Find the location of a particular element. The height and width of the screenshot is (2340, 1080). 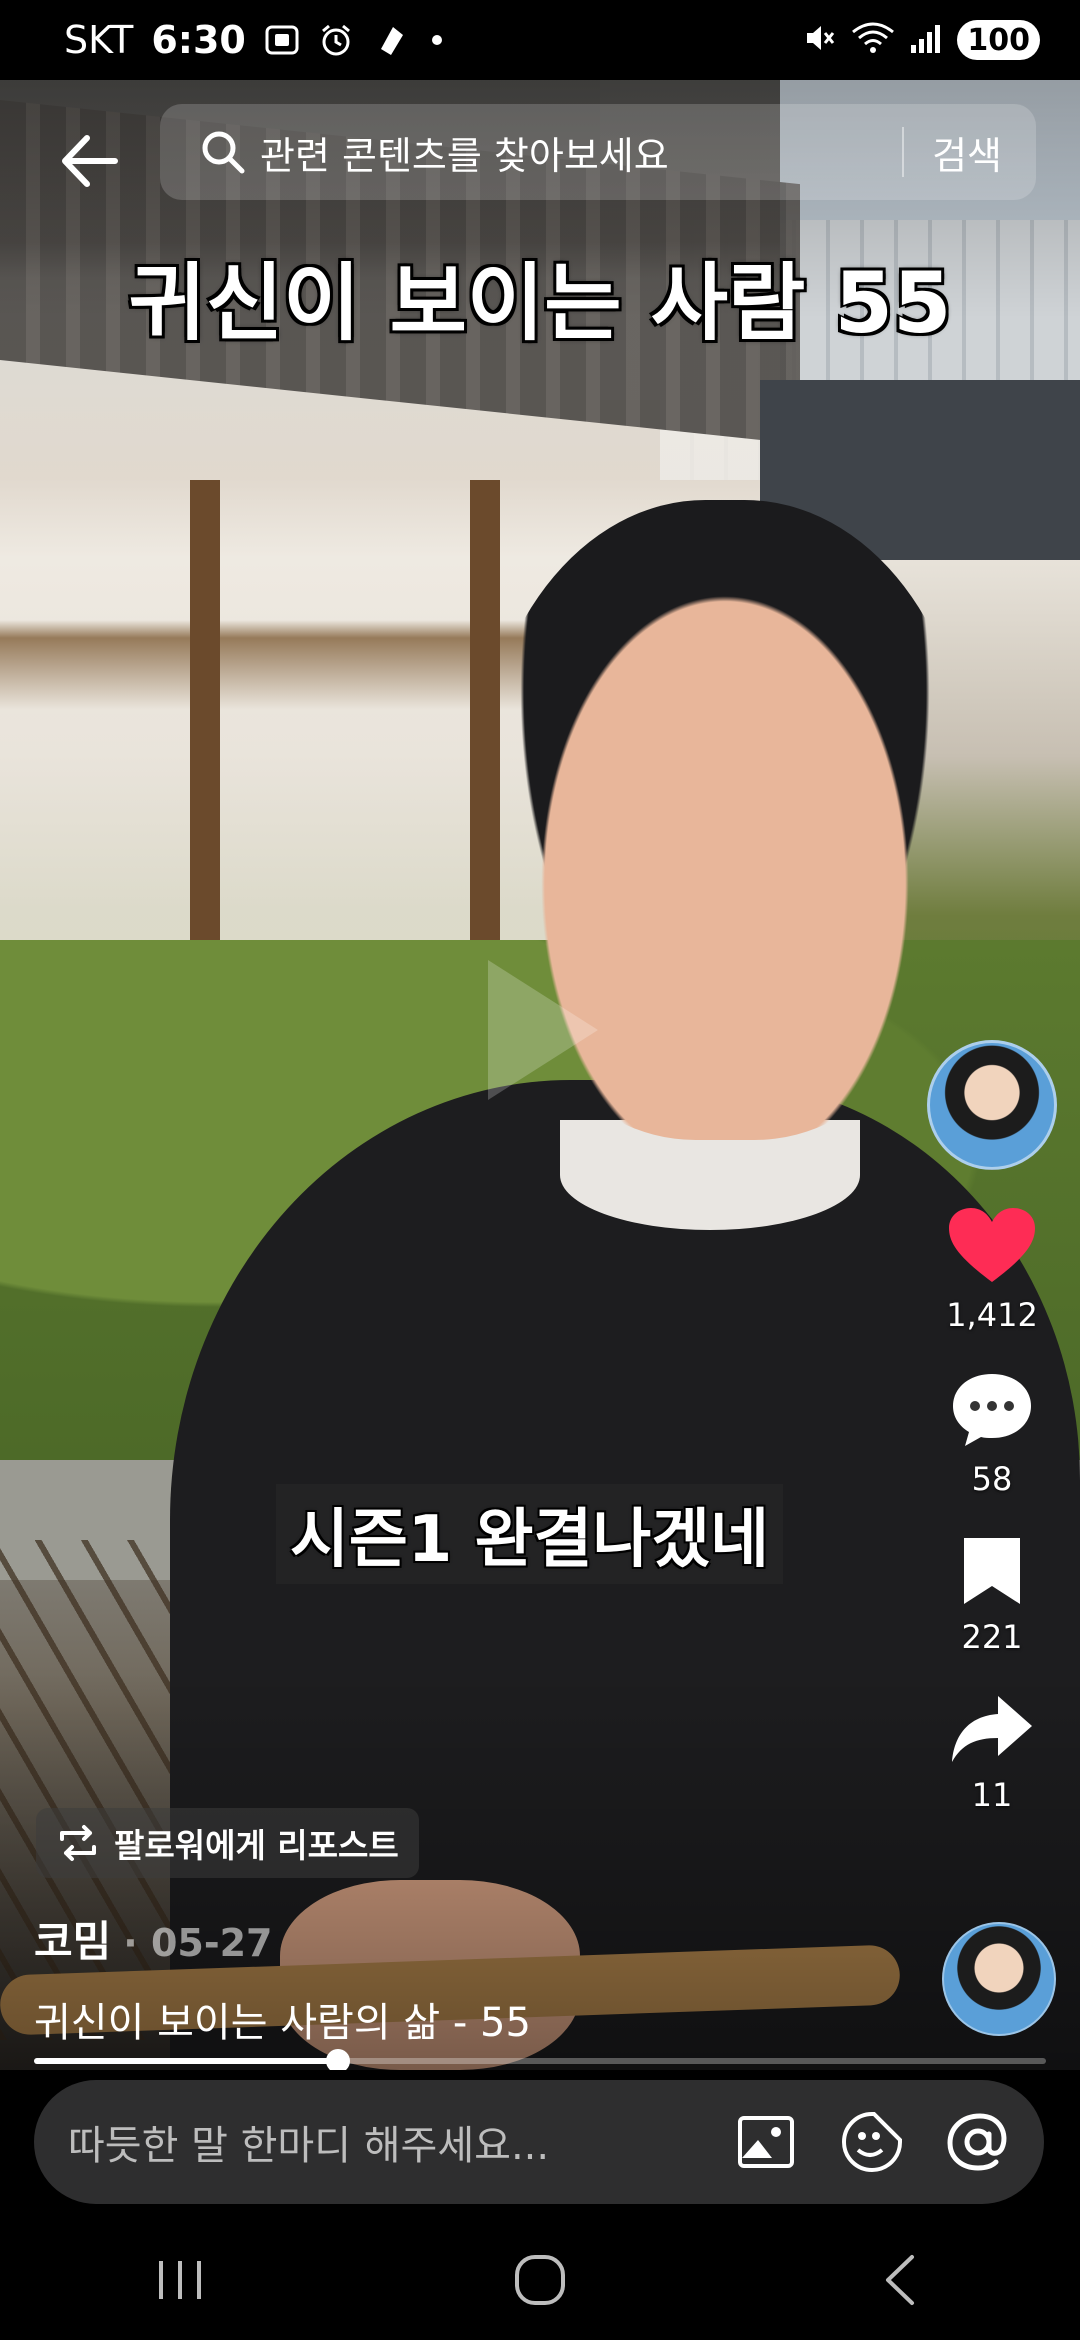

post-caption: 귀신이 보이는 사람의 삶 - 55 is located at coordinates (282, 2019).